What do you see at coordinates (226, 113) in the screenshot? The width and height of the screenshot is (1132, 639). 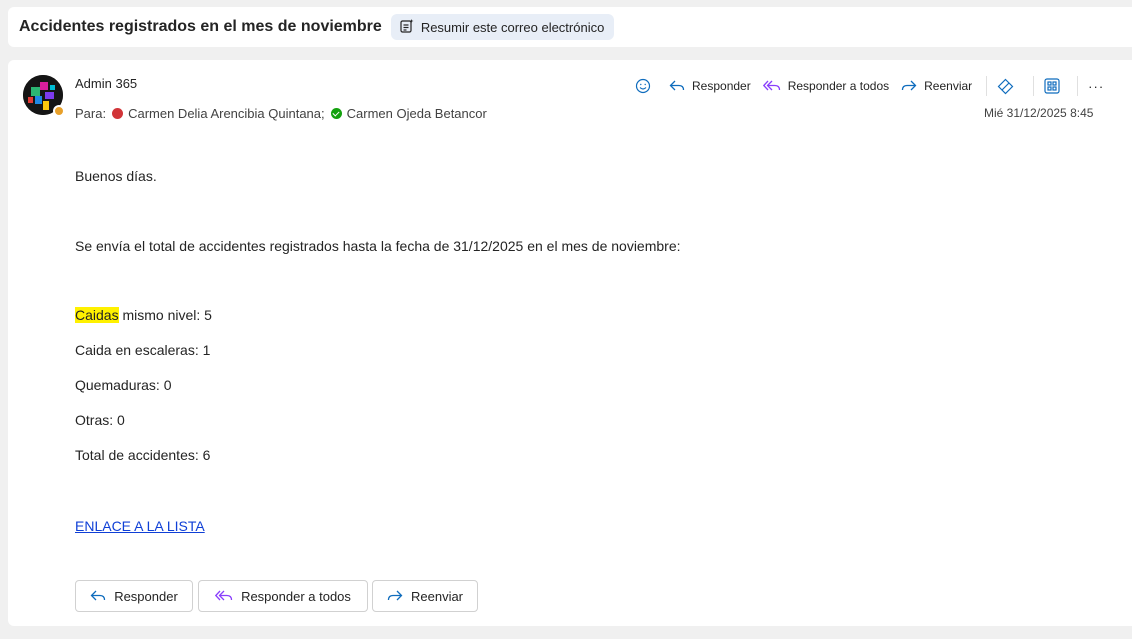 I see `recipient-1: Carmen Delia Arencibia Quintana;` at bounding box center [226, 113].